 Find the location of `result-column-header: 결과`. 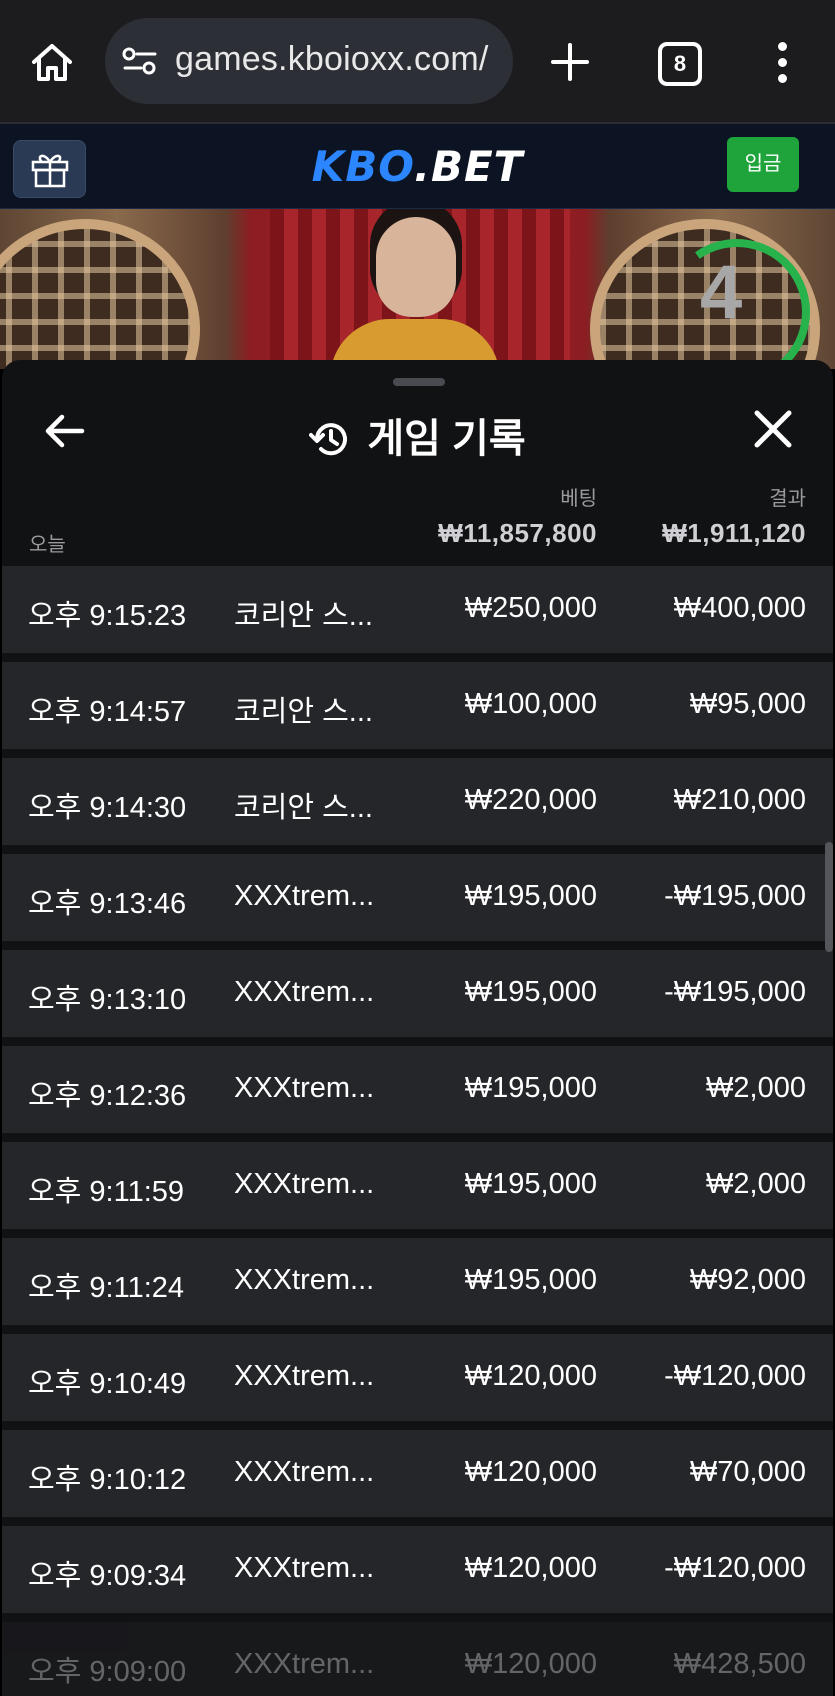

result-column-header: 결과 is located at coordinates (787, 499).